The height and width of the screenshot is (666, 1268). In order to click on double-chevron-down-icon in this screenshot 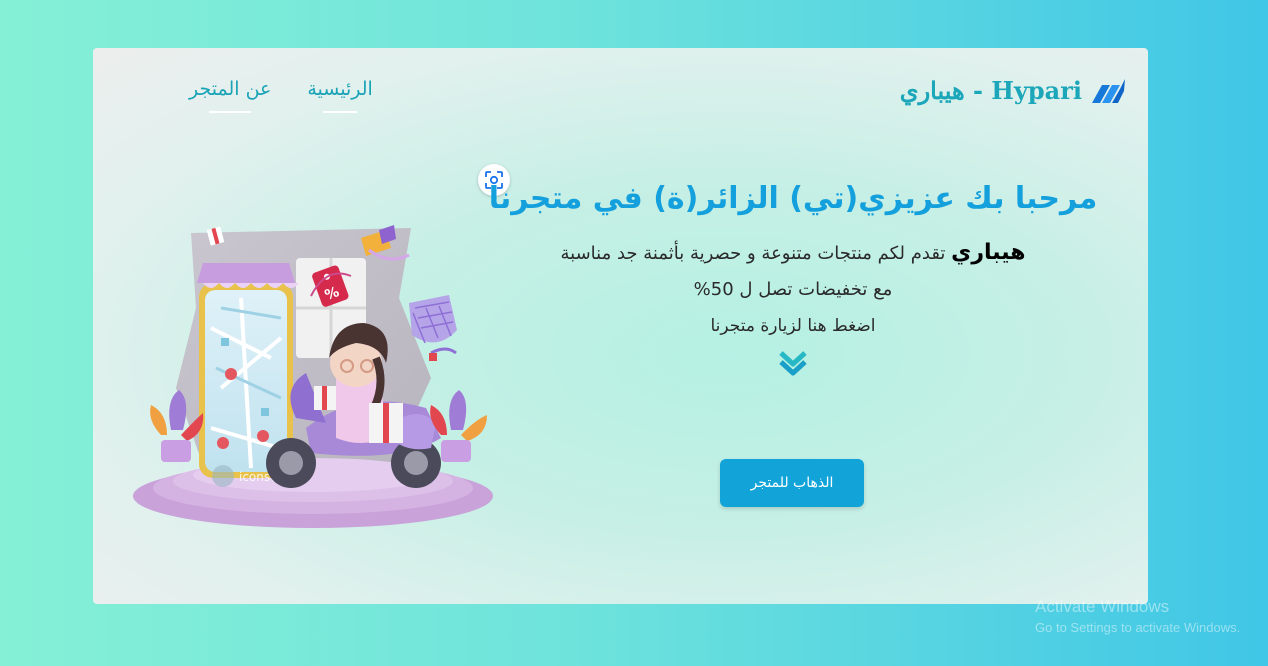, I will do `click(793, 363)`.